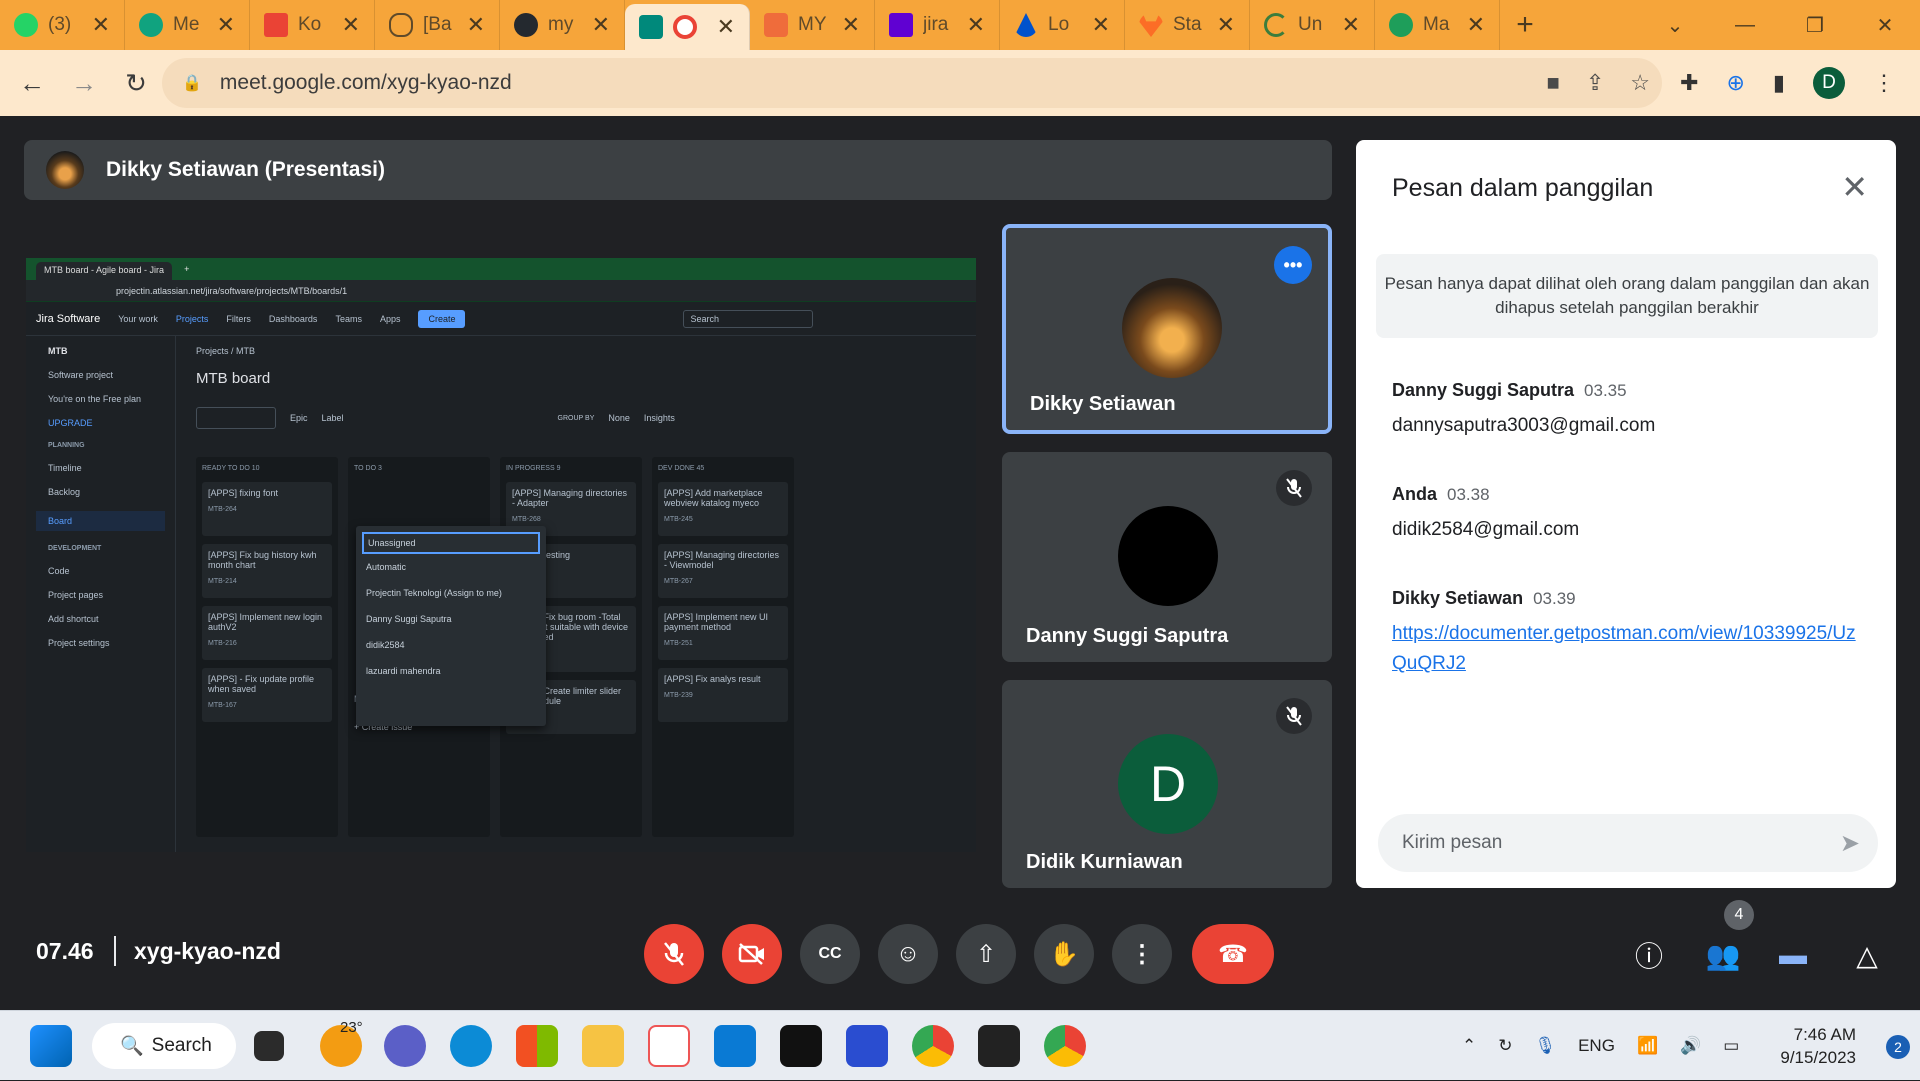 The image size is (1920, 1081). I want to click on captions-button: CC, so click(830, 954).